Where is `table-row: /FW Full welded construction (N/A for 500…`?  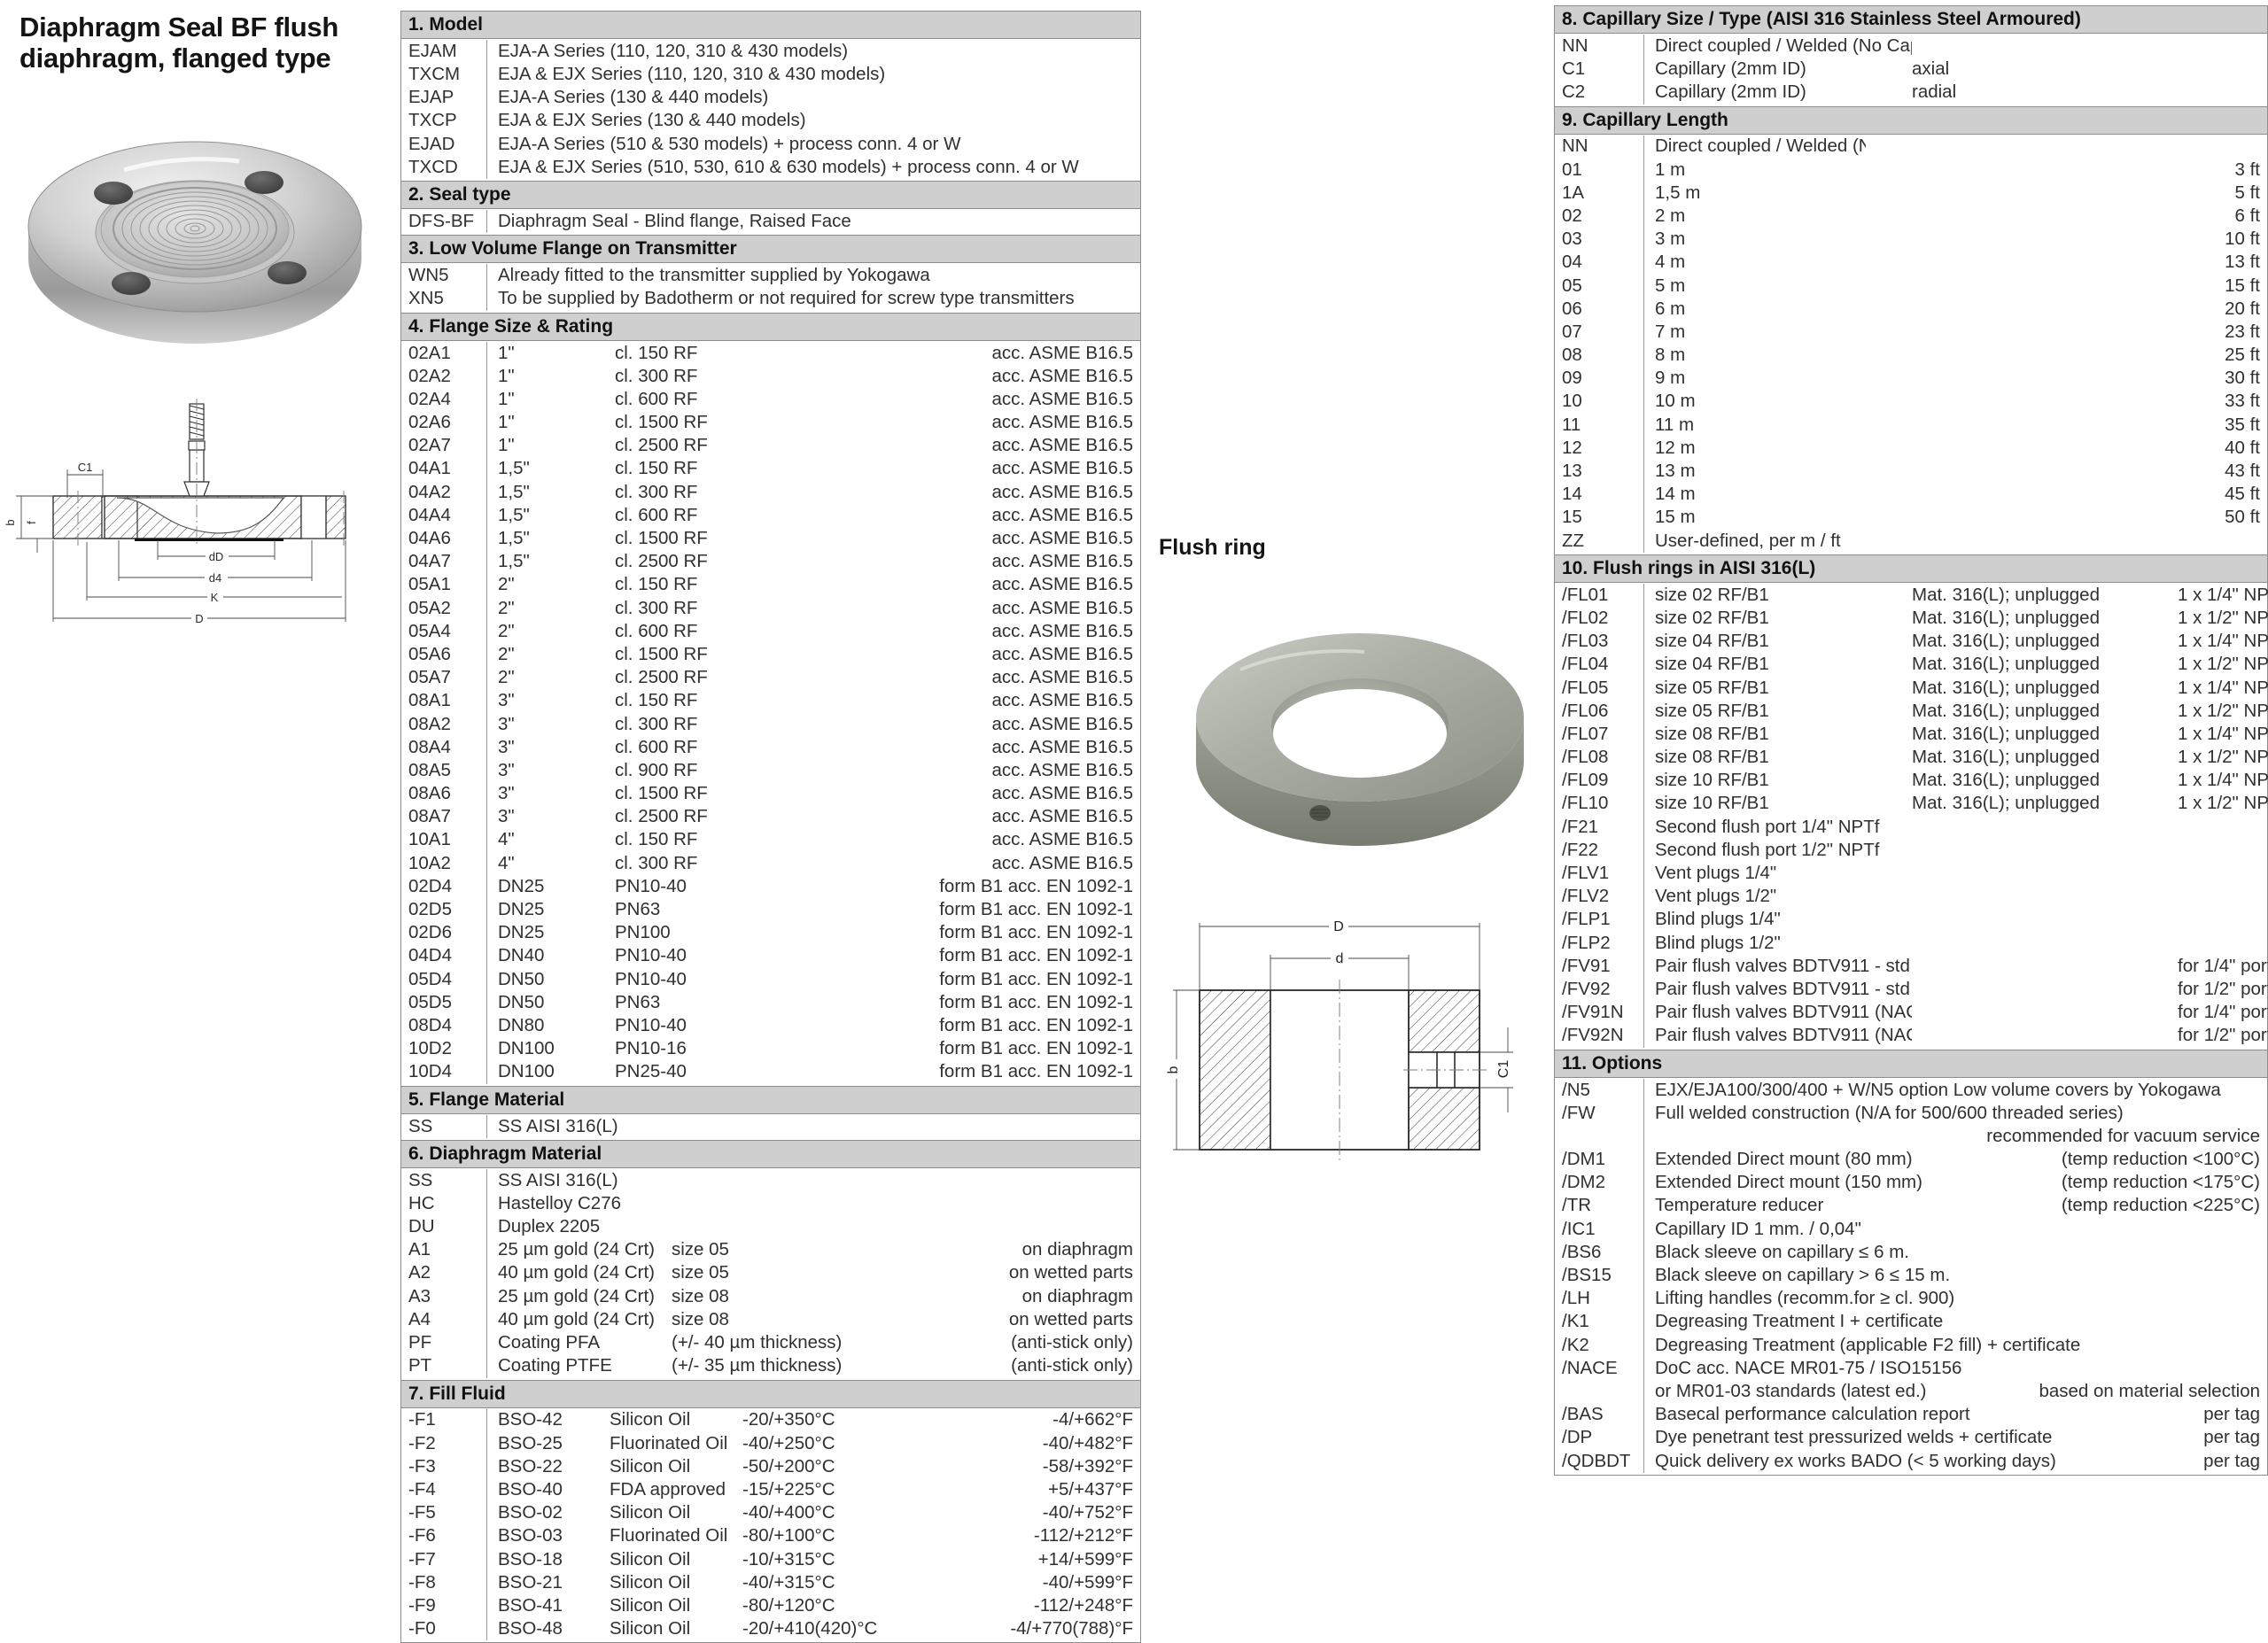 table-row: /FW Full welded construction (N/A for 500… is located at coordinates (1911, 1113).